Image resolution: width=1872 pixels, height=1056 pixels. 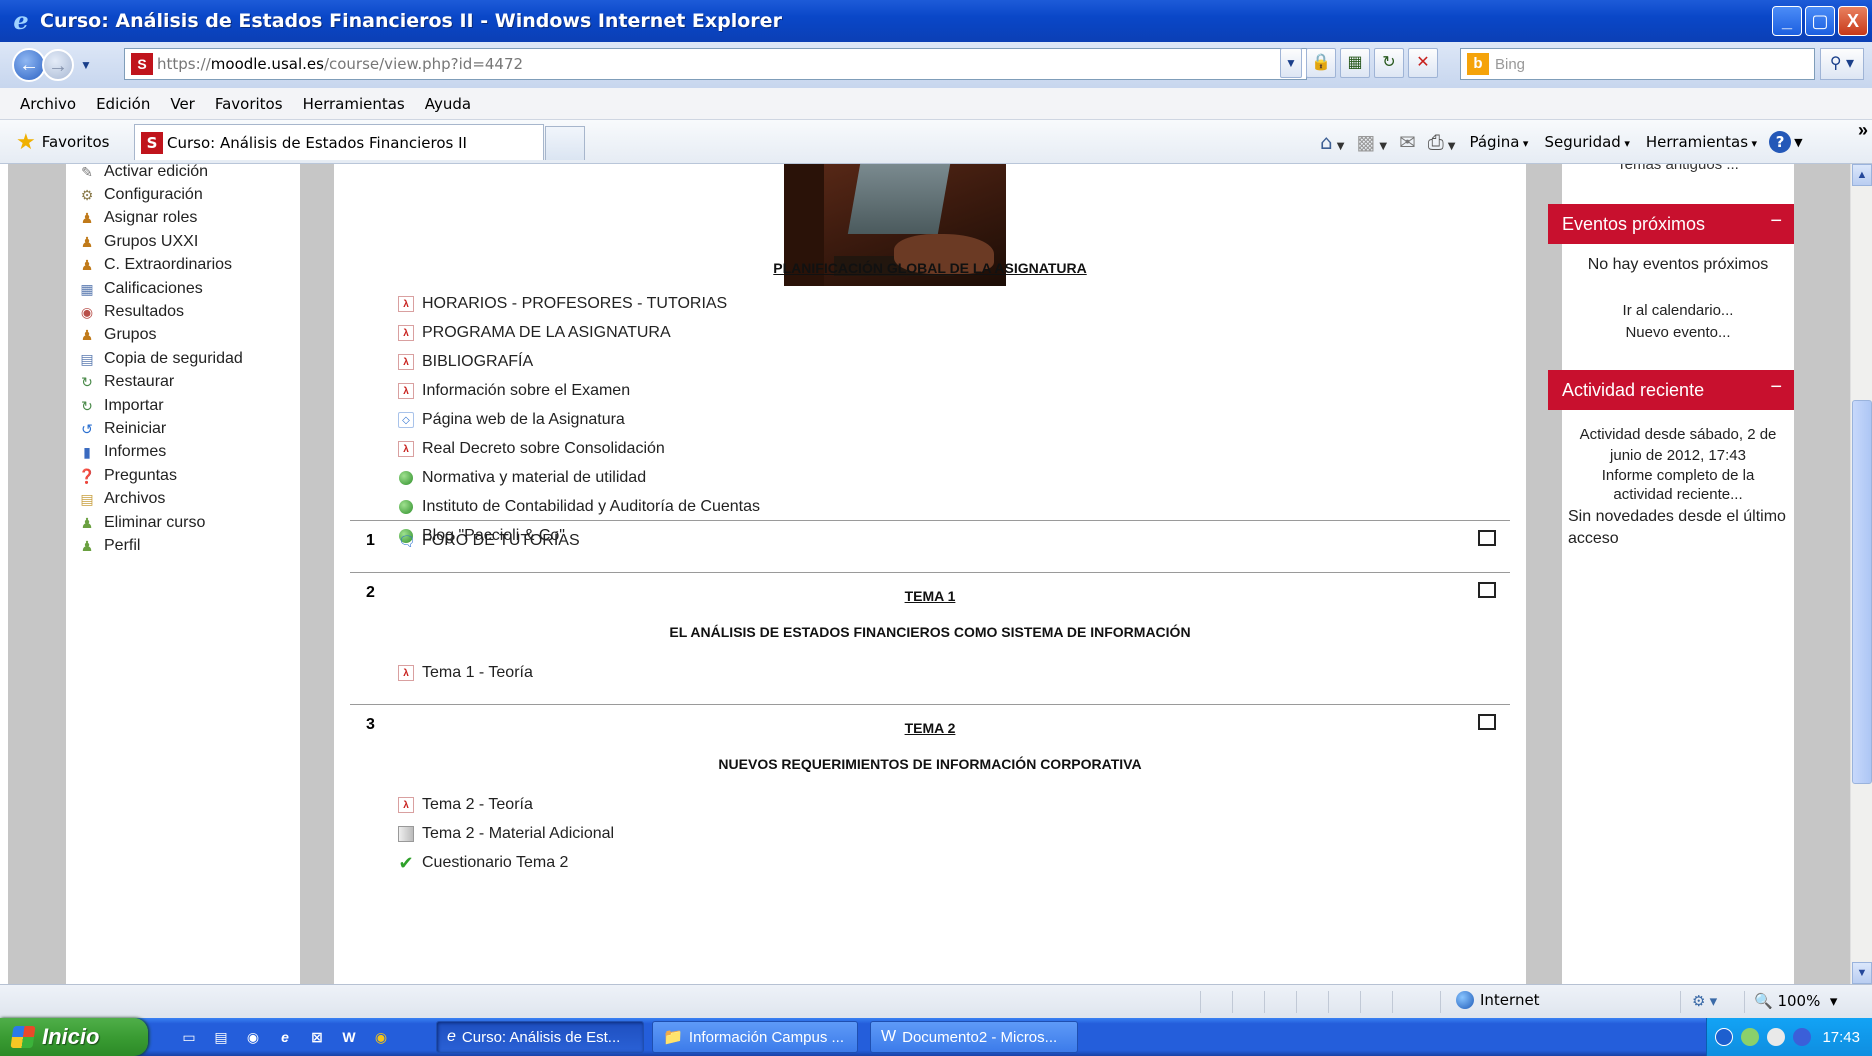 What do you see at coordinates (285, 1037) in the screenshot?
I see `ie-quicklaunch-icon: e` at bounding box center [285, 1037].